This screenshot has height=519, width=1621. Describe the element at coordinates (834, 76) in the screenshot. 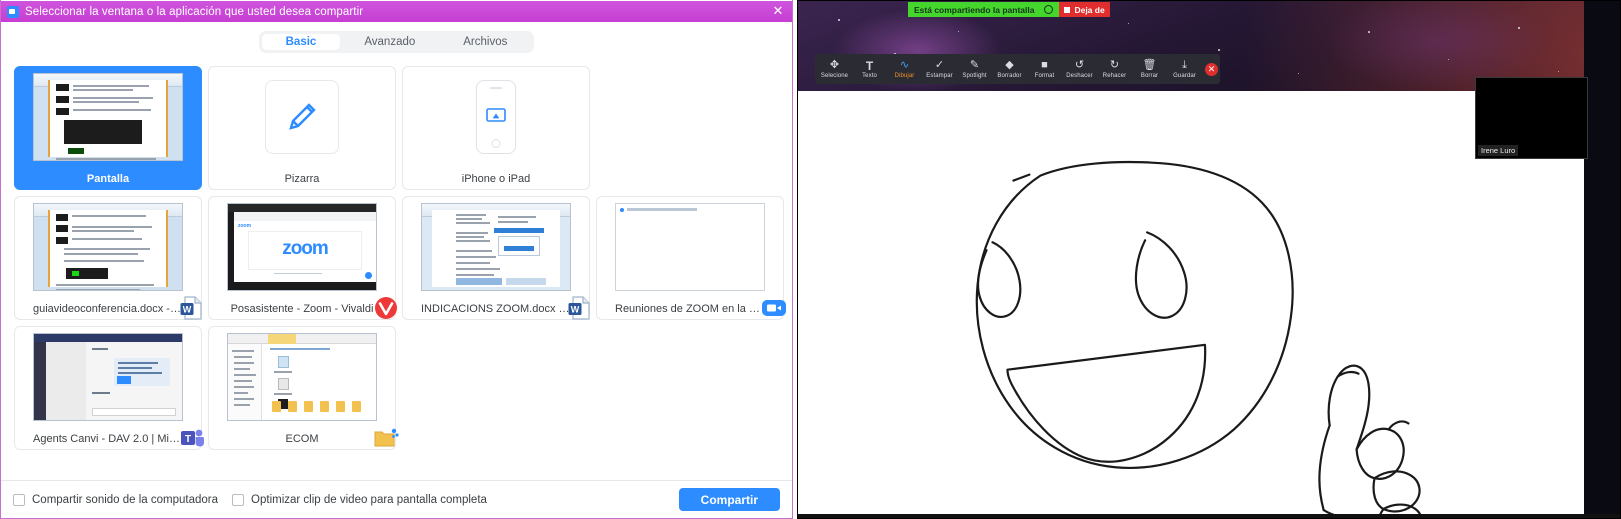

I see `tool-label: Selecione` at that location.